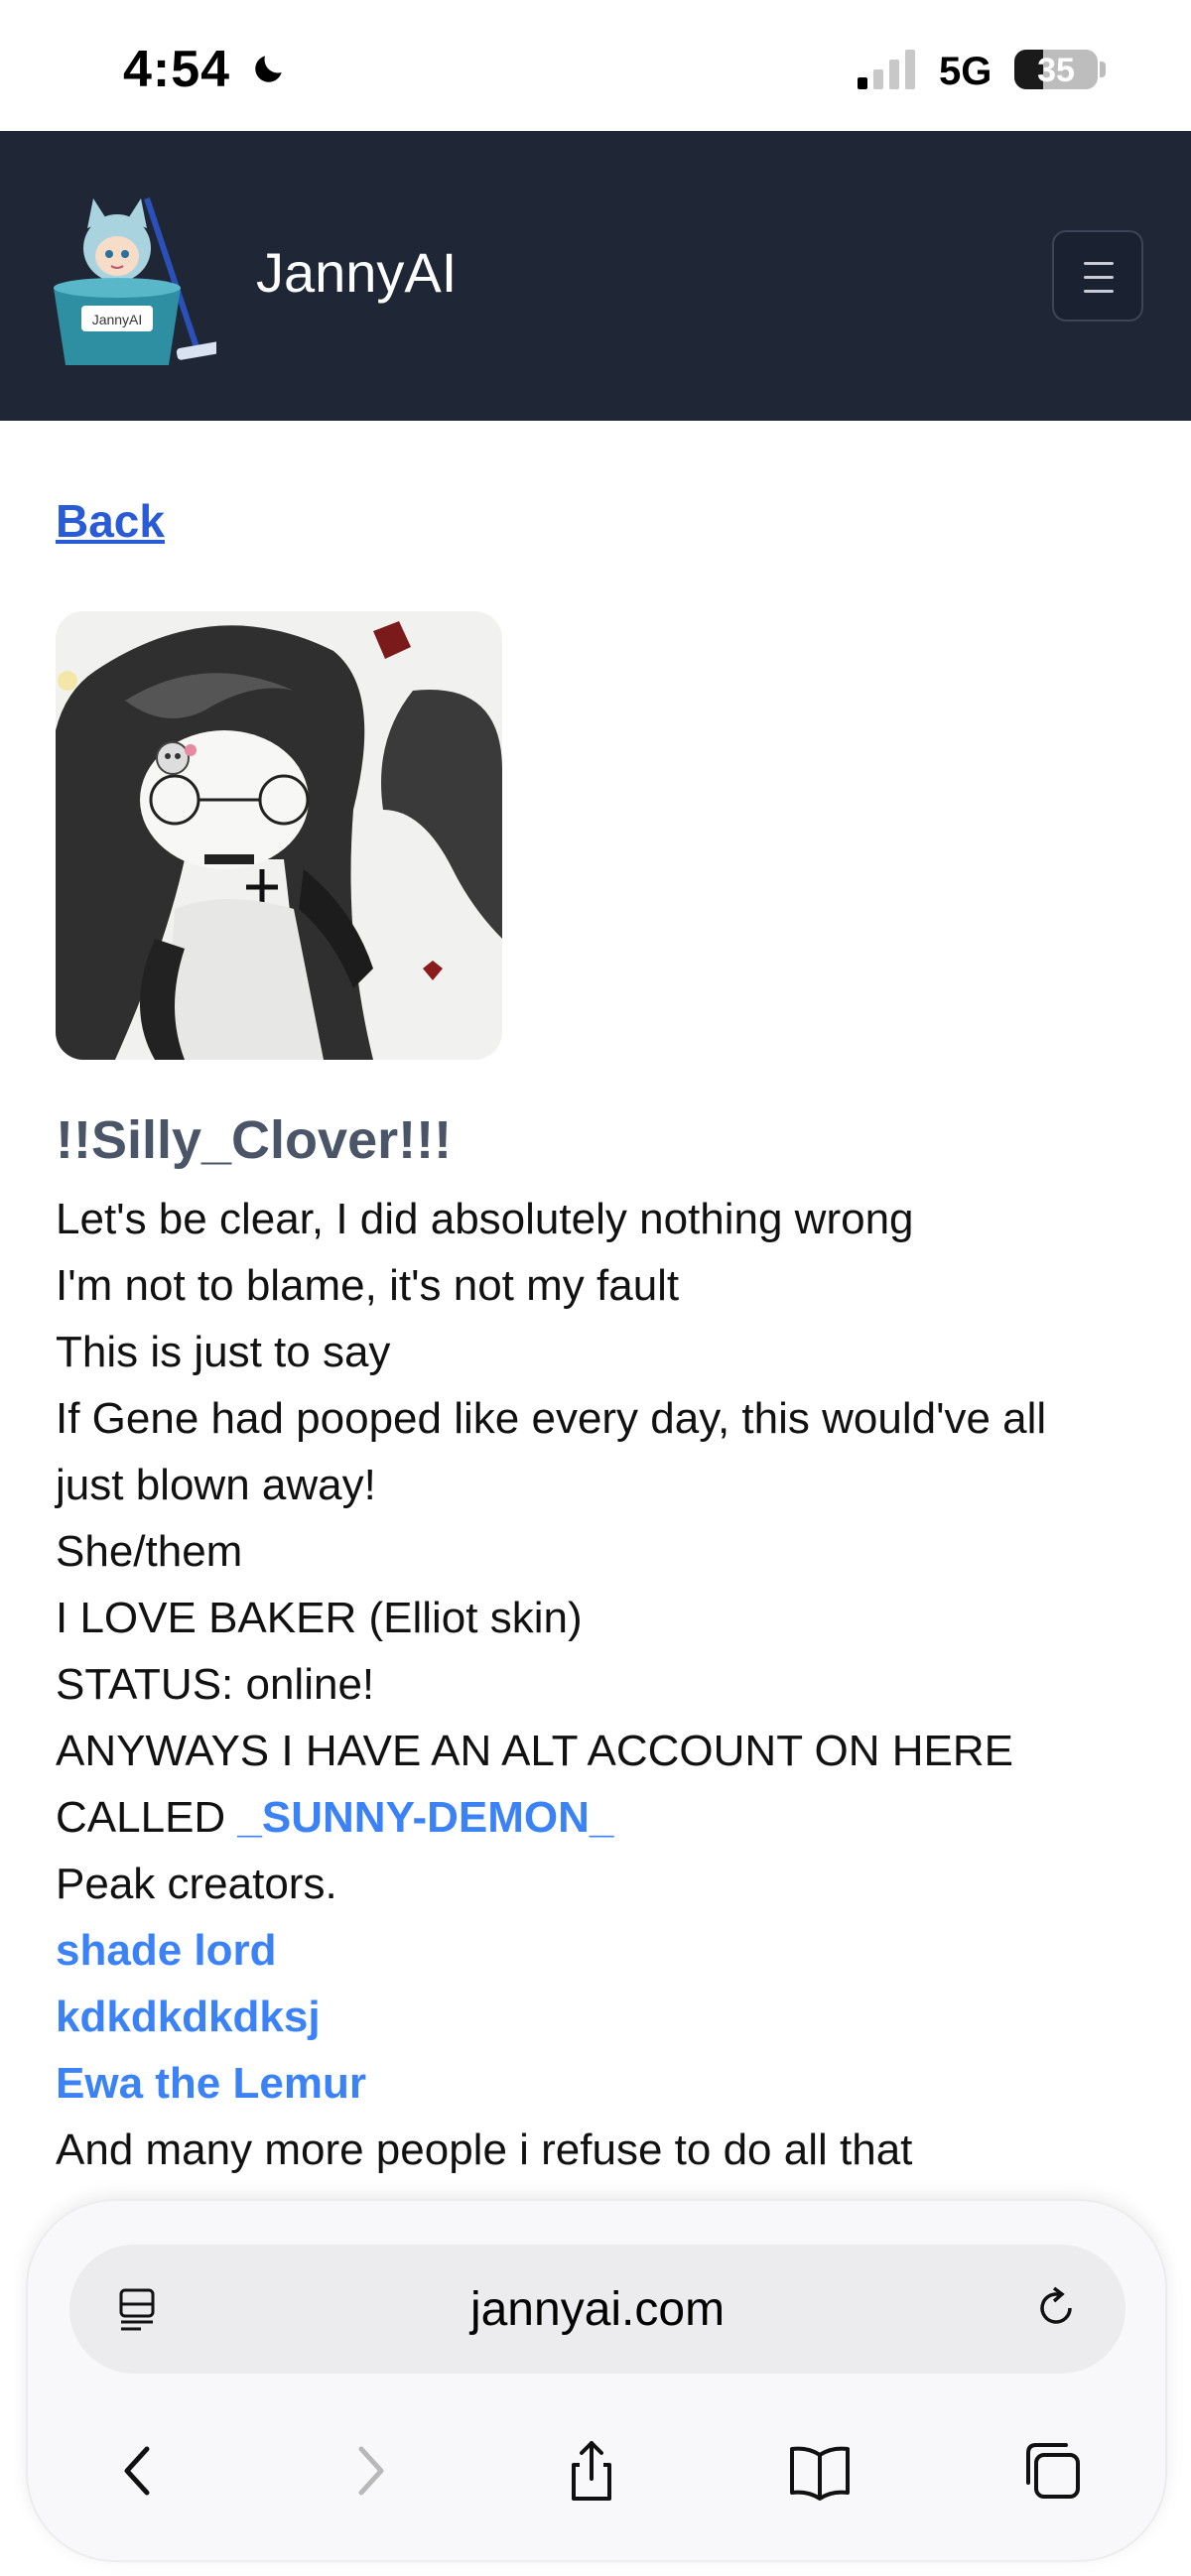  What do you see at coordinates (966, 72) in the screenshot?
I see `network-type: 5G` at bounding box center [966, 72].